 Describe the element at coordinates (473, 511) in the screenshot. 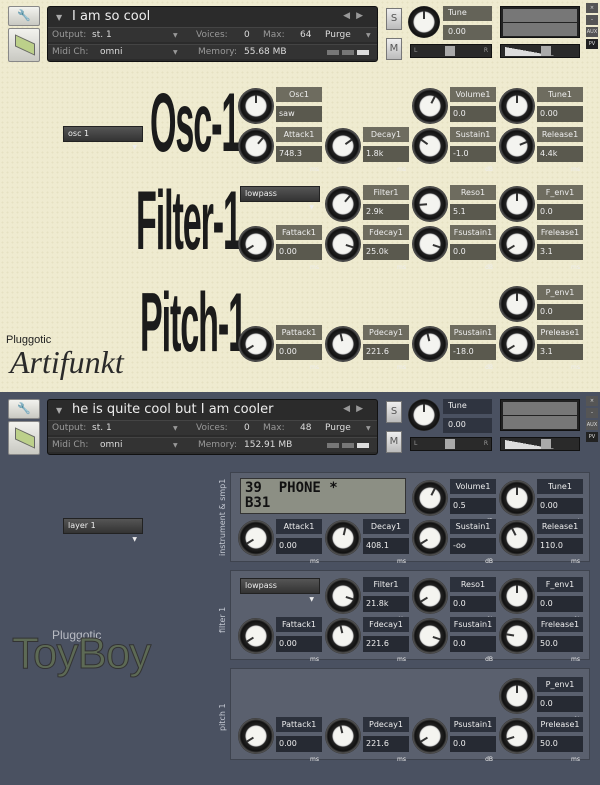

I see `volume1-value: 0.5dB` at that location.